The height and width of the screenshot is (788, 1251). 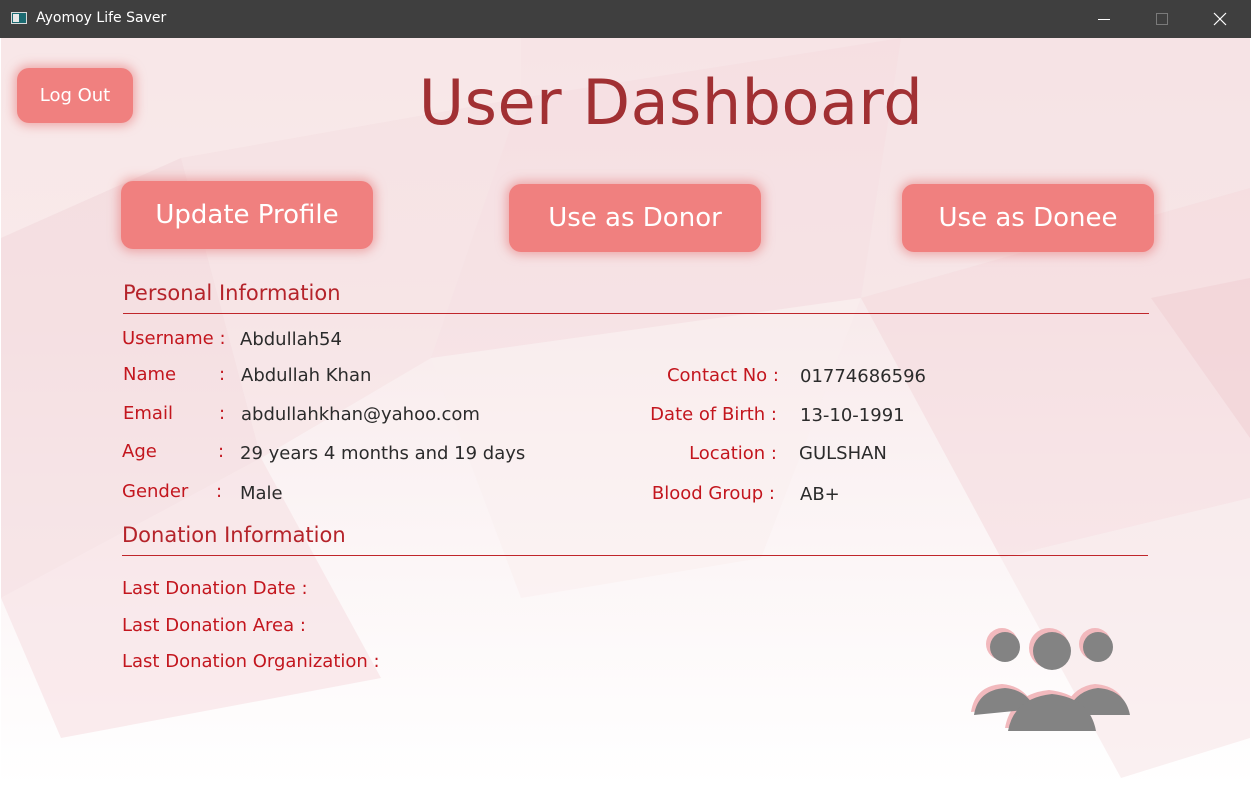 What do you see at coordinates (19, 18) in the screenshot?
I see `app-icon` at bounding box center [19, 18].